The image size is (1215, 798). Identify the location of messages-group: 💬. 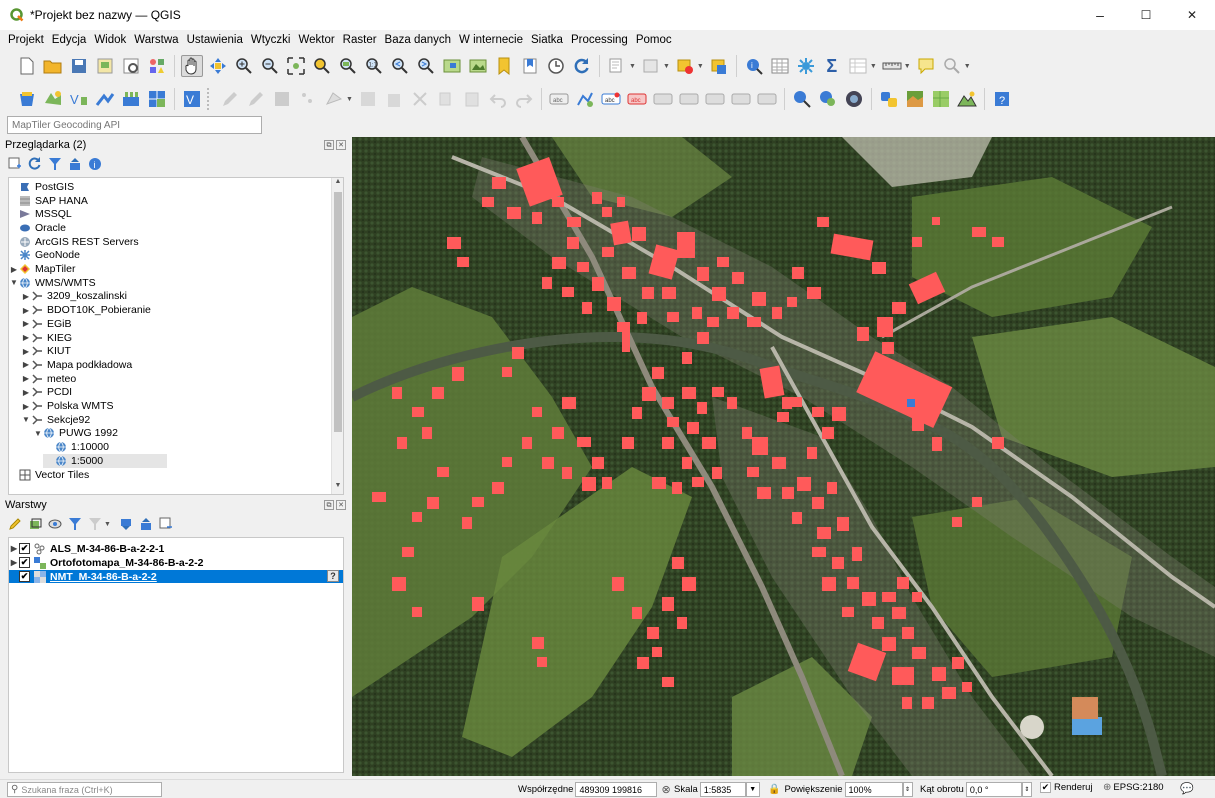
(1187, 788).